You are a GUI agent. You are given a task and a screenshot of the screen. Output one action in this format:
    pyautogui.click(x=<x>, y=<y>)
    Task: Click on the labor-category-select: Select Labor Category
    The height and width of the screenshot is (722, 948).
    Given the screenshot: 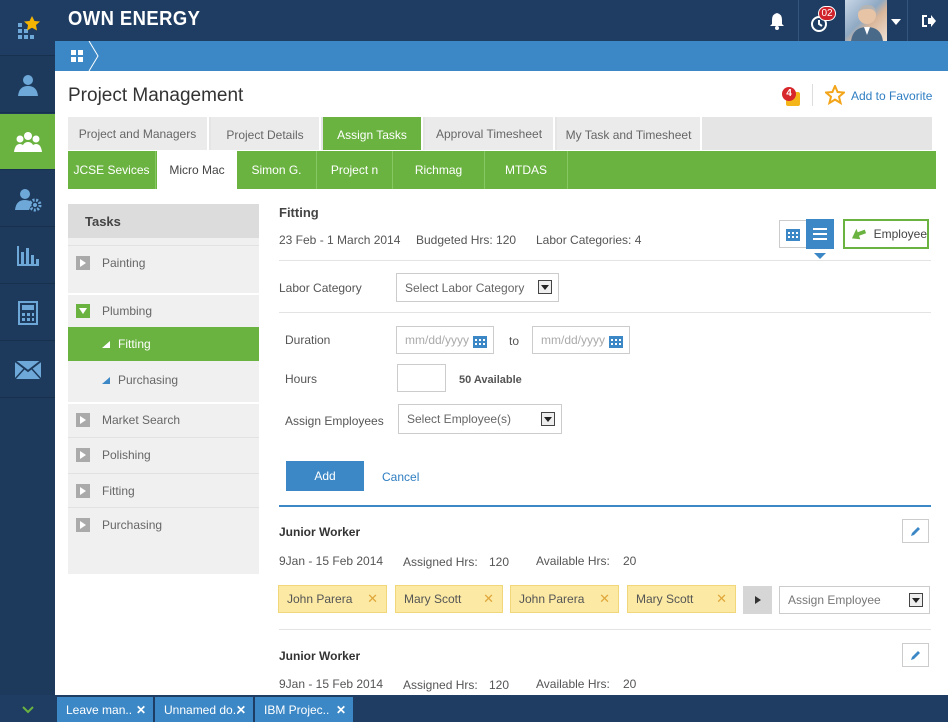 What is the action you would take?
    pyautogui.click(x=477, y=287)
    